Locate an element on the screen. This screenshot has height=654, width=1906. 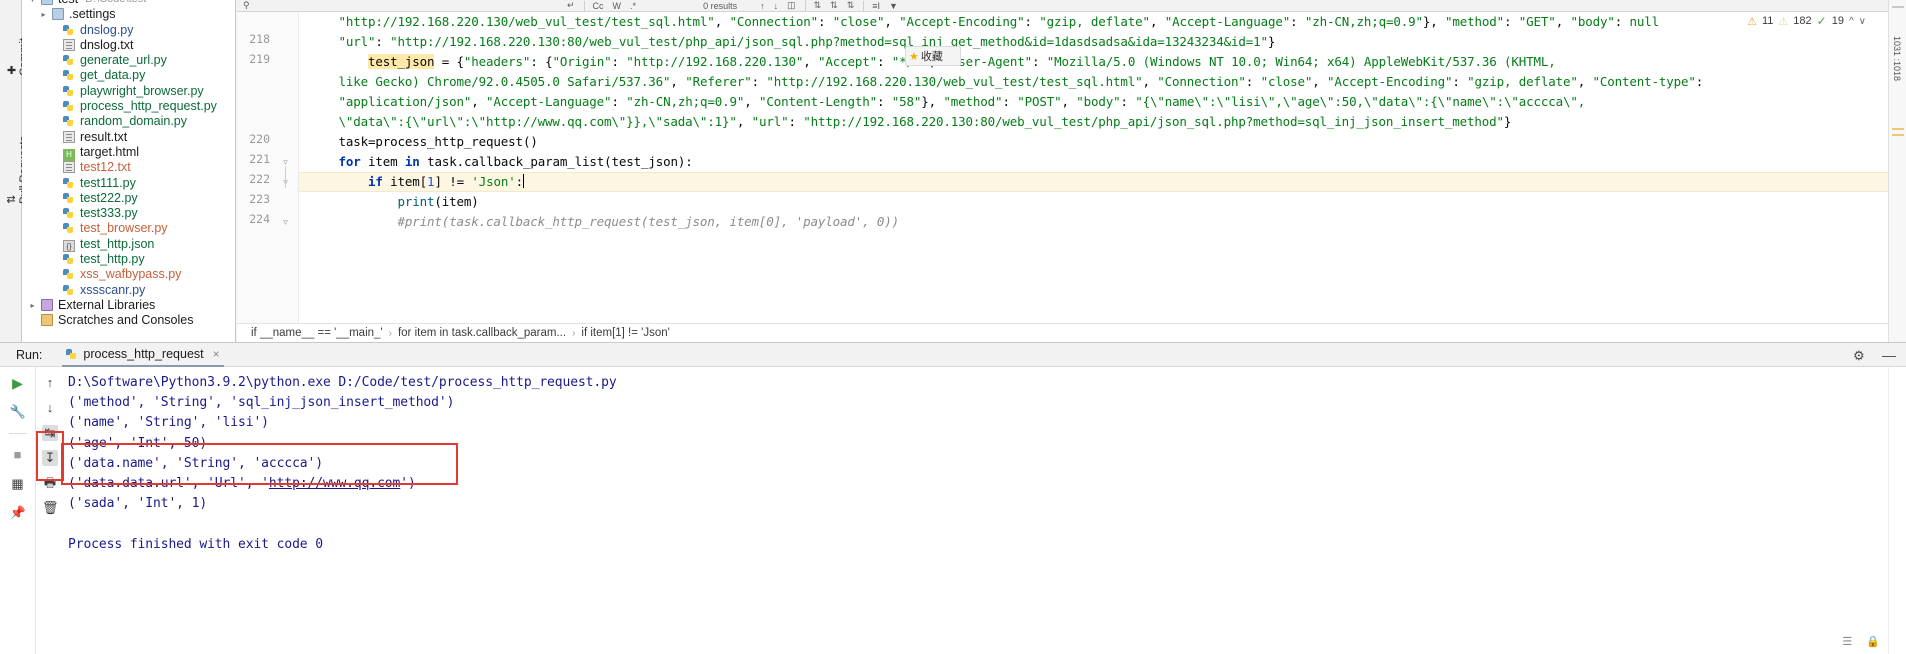
in-literals-icon: ⇅ is located at coordinates (834, 5).